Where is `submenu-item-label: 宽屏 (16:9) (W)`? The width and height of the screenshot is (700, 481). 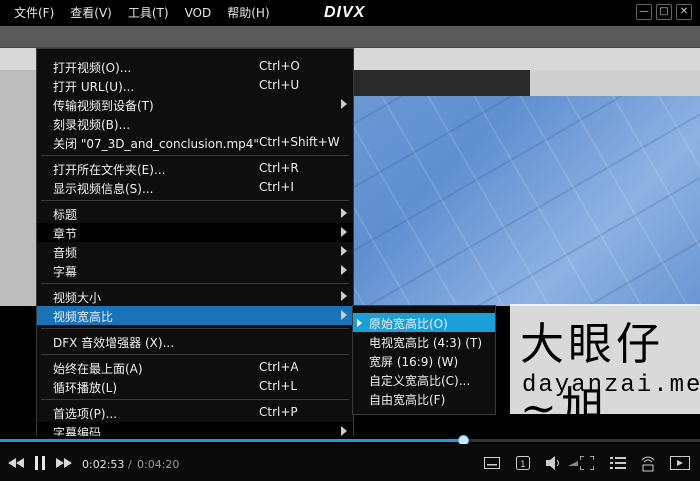
submenu-item-label: 宽屏 (16:9) (W) is located at coordinates (414, 362).